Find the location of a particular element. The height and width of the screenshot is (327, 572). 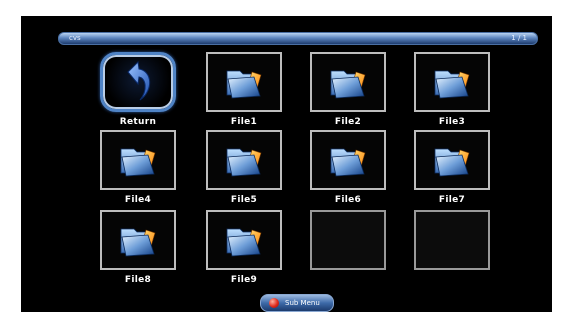

file-label-4: File4 is located at coordinates (138, 200).